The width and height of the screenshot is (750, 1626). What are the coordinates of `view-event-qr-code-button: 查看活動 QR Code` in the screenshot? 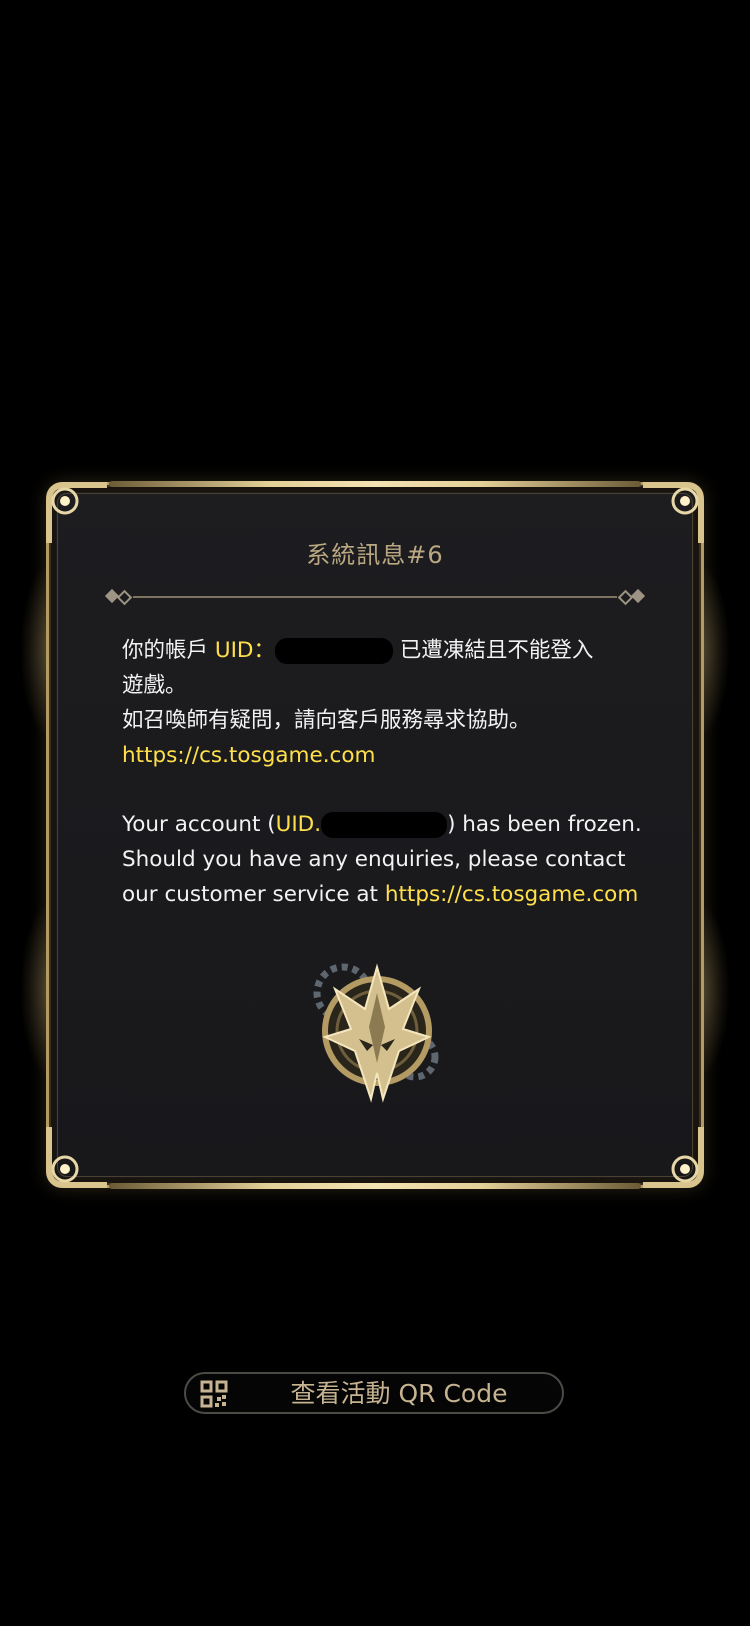 It's located at (374, 1393).